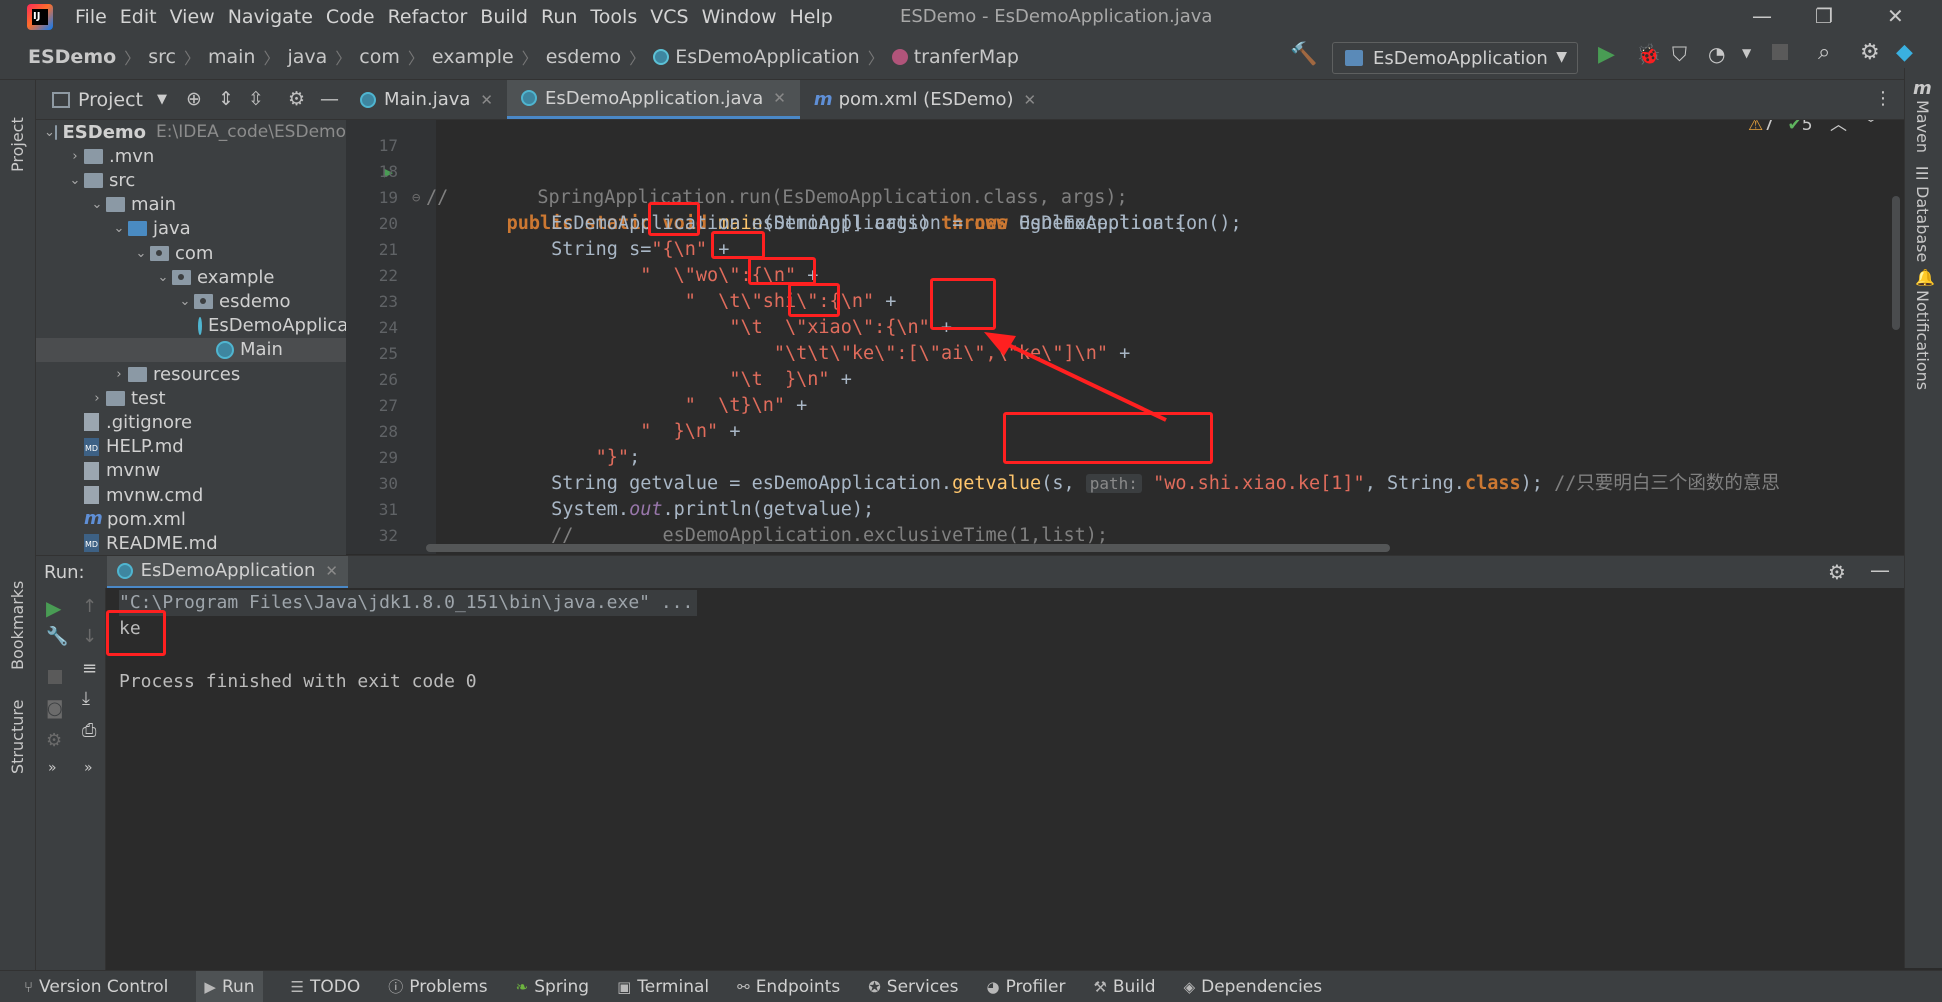 The height and width of the screenshot is (1002, 1942). I want to click on tree-item: › resources, so click(191, 374).